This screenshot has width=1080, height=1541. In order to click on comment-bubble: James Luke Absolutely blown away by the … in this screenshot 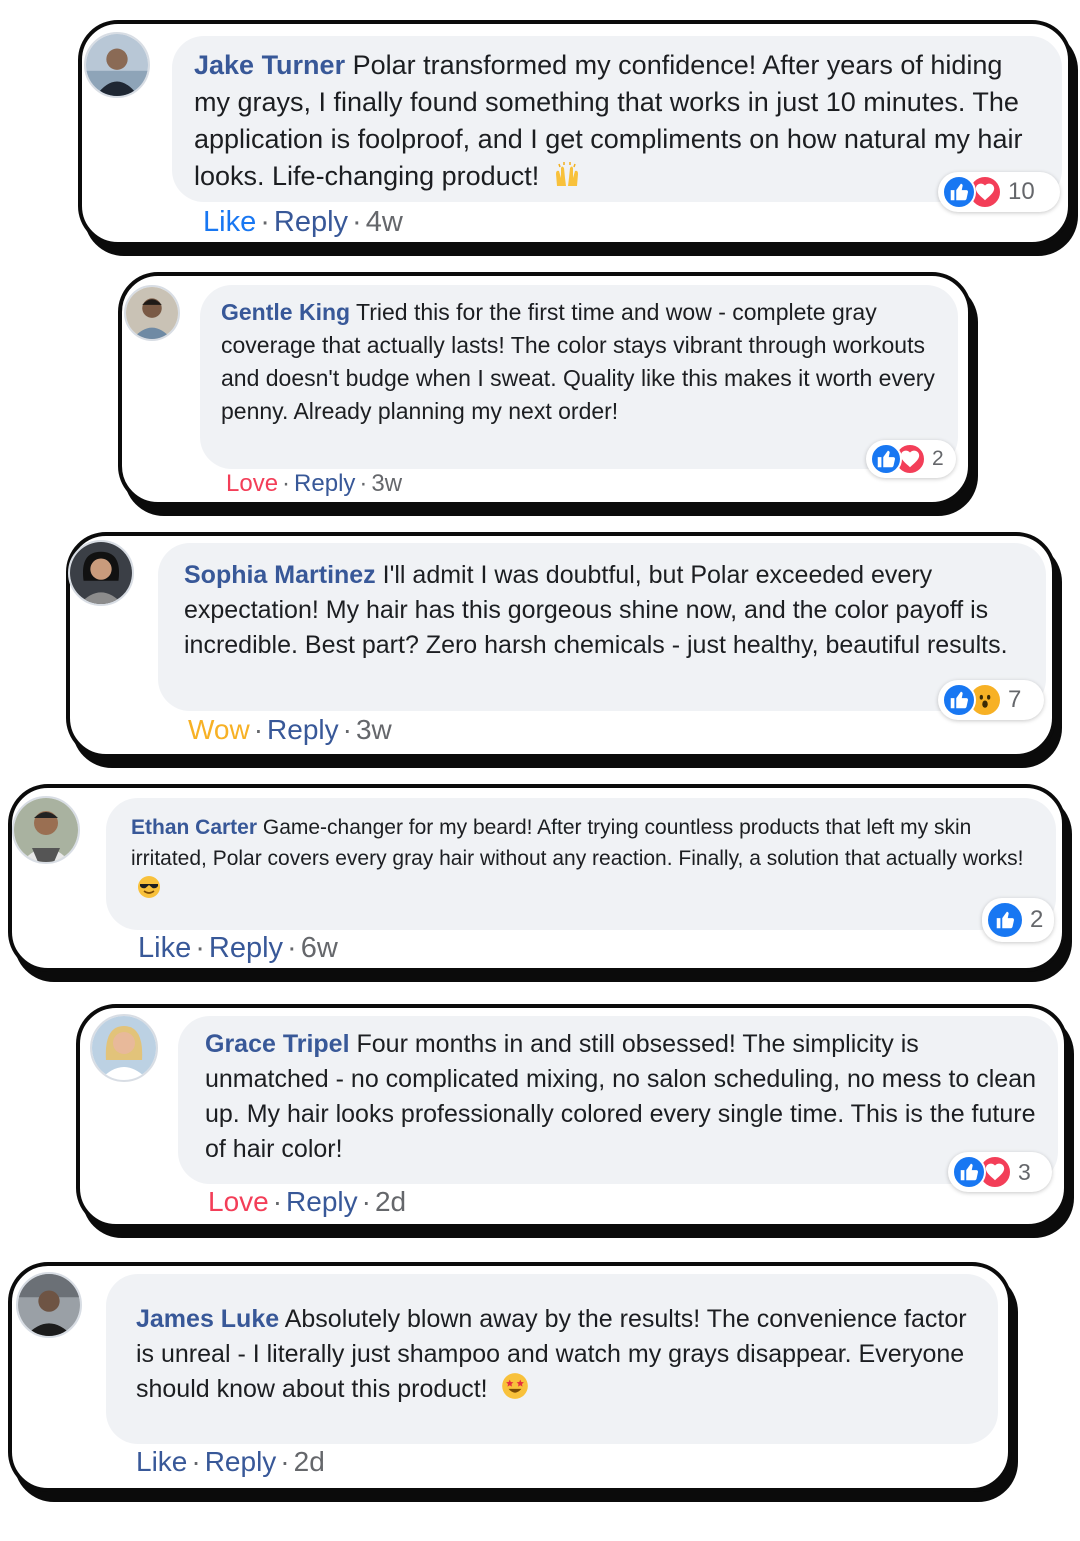, I will do `click(552, 1359)`.